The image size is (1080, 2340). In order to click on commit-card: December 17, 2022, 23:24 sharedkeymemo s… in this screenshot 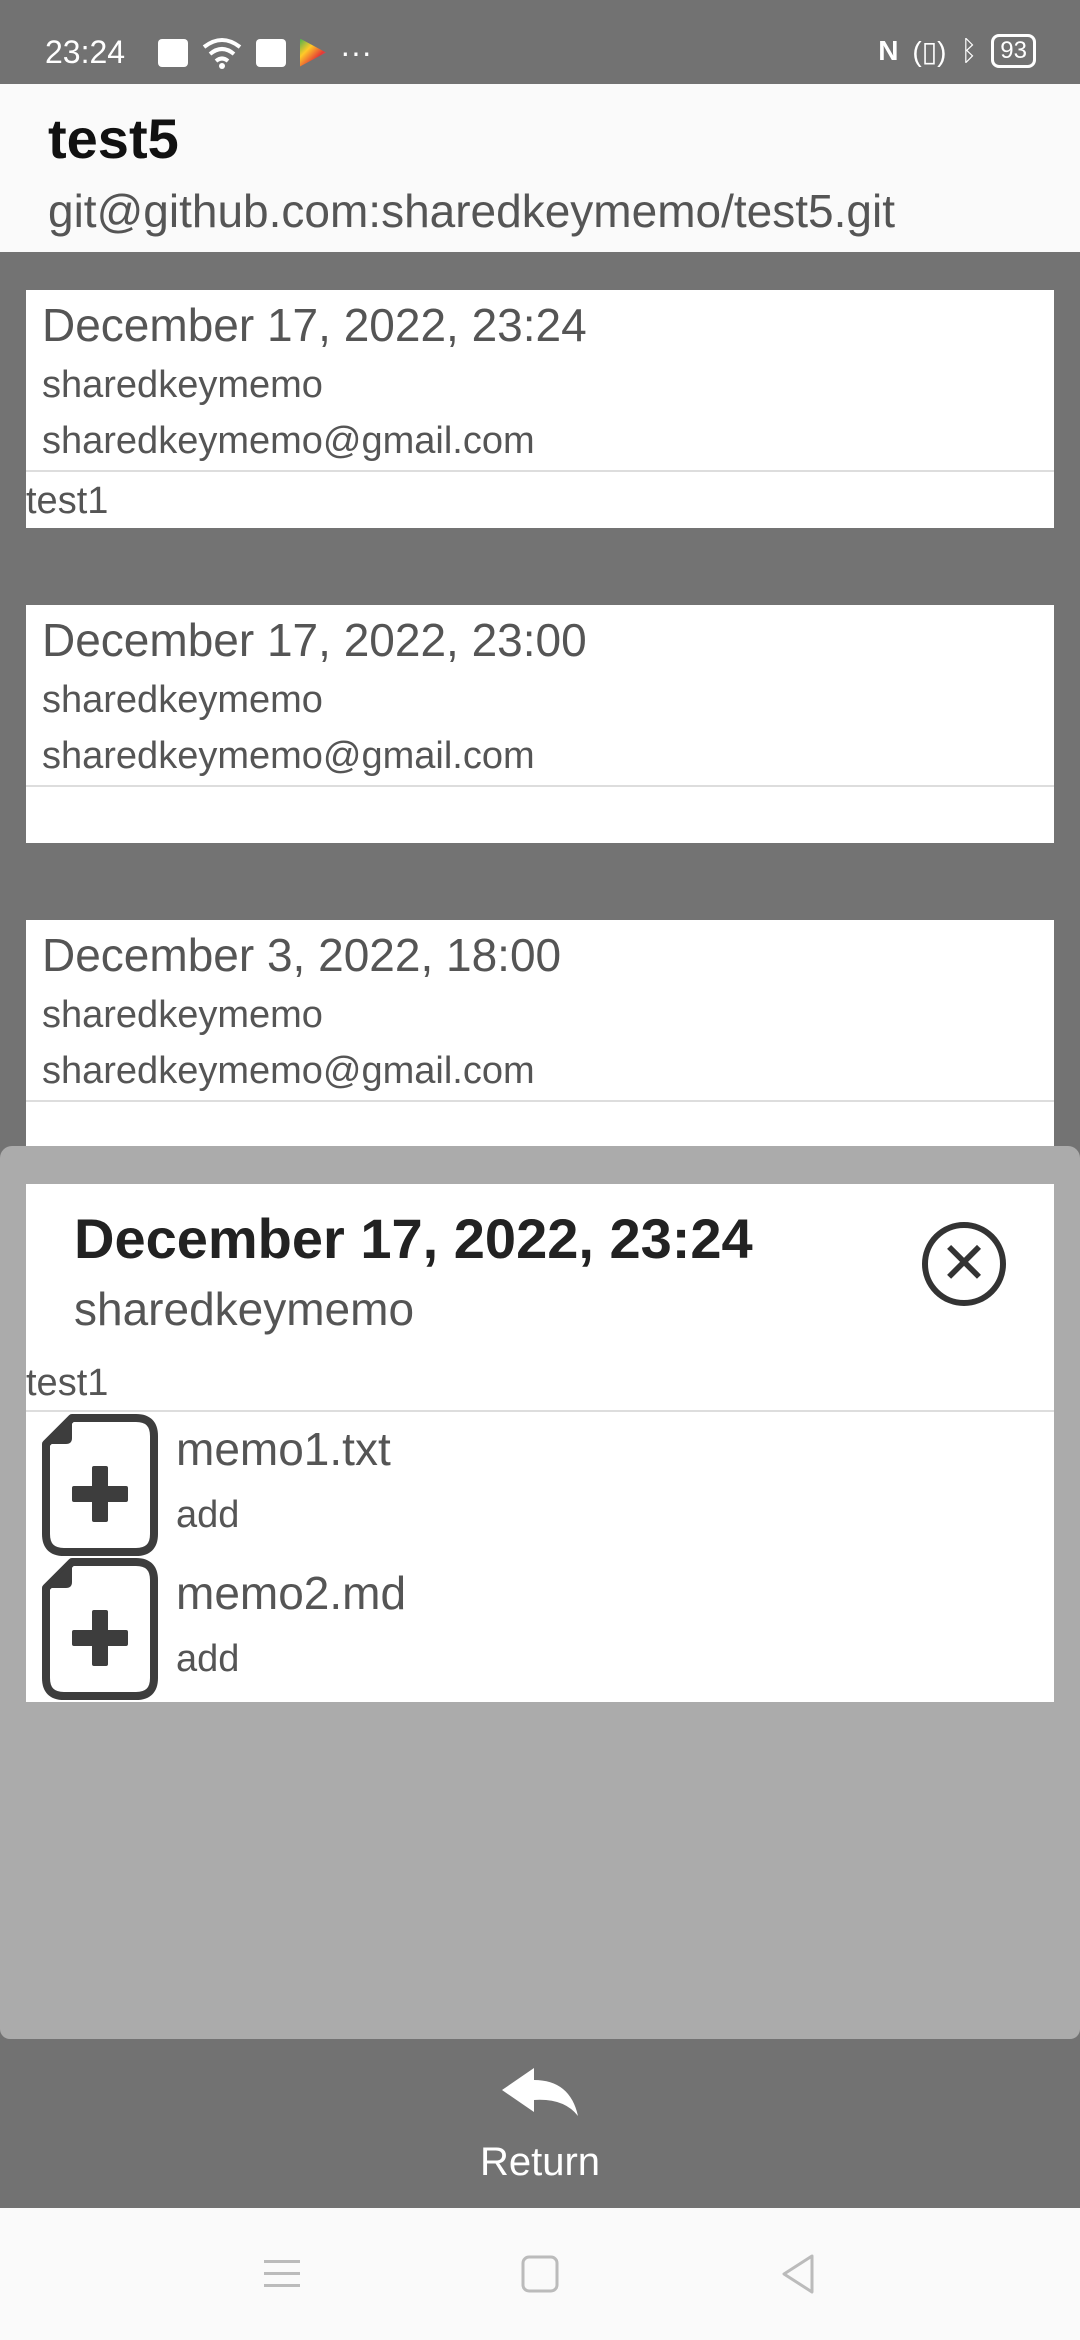, I will do `click(540, 409)`.